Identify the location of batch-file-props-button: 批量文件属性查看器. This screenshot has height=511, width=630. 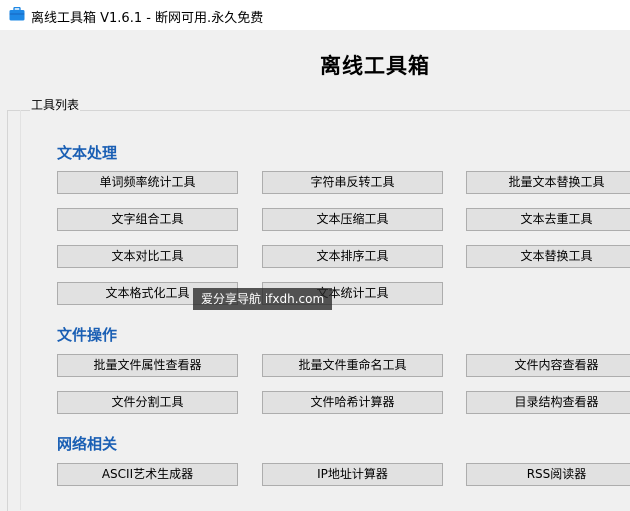
(147, 365).